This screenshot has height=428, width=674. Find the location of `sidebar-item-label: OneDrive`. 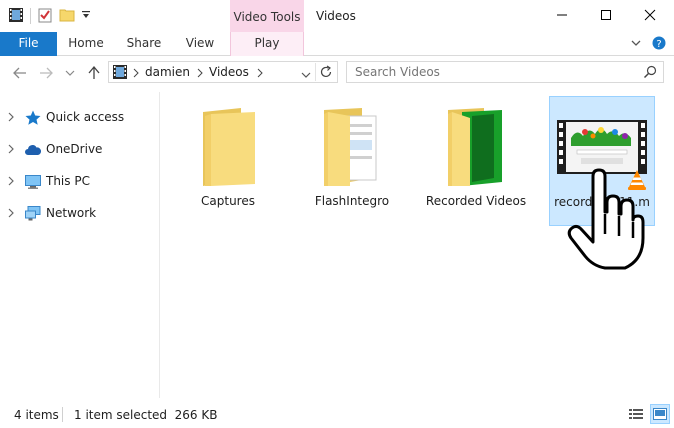

sidebar-item-label: OneDrive is located at coordinates (74, 149).